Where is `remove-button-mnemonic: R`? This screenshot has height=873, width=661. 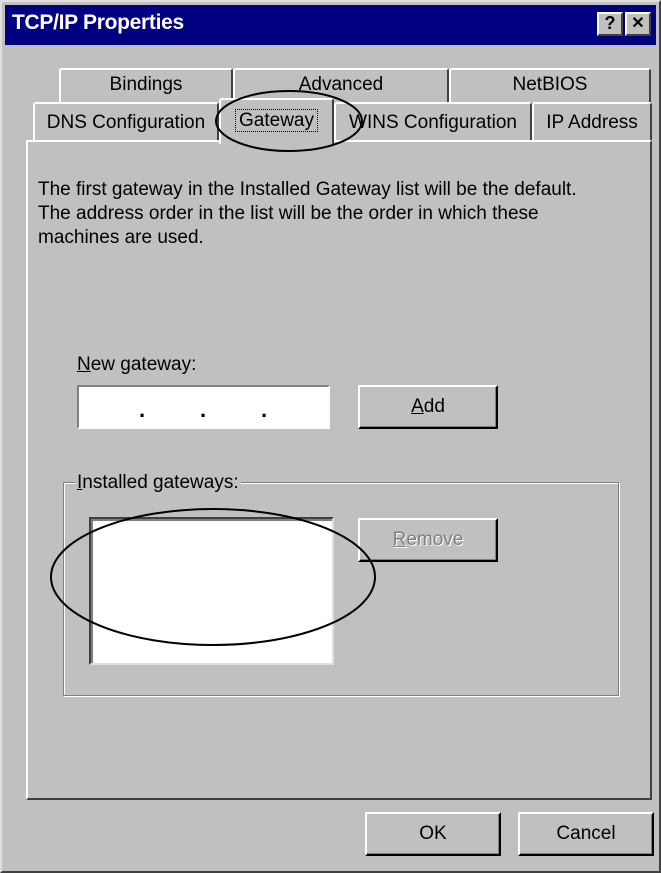
remove-button-mnemonic: R is located at coordinates (399, 539).